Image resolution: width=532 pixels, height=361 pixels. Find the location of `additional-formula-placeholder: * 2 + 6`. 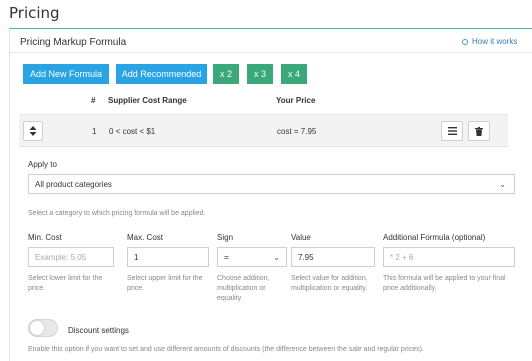

additional-formula-placeholder: * 2 + 6 is located at coordinates (402, 257).